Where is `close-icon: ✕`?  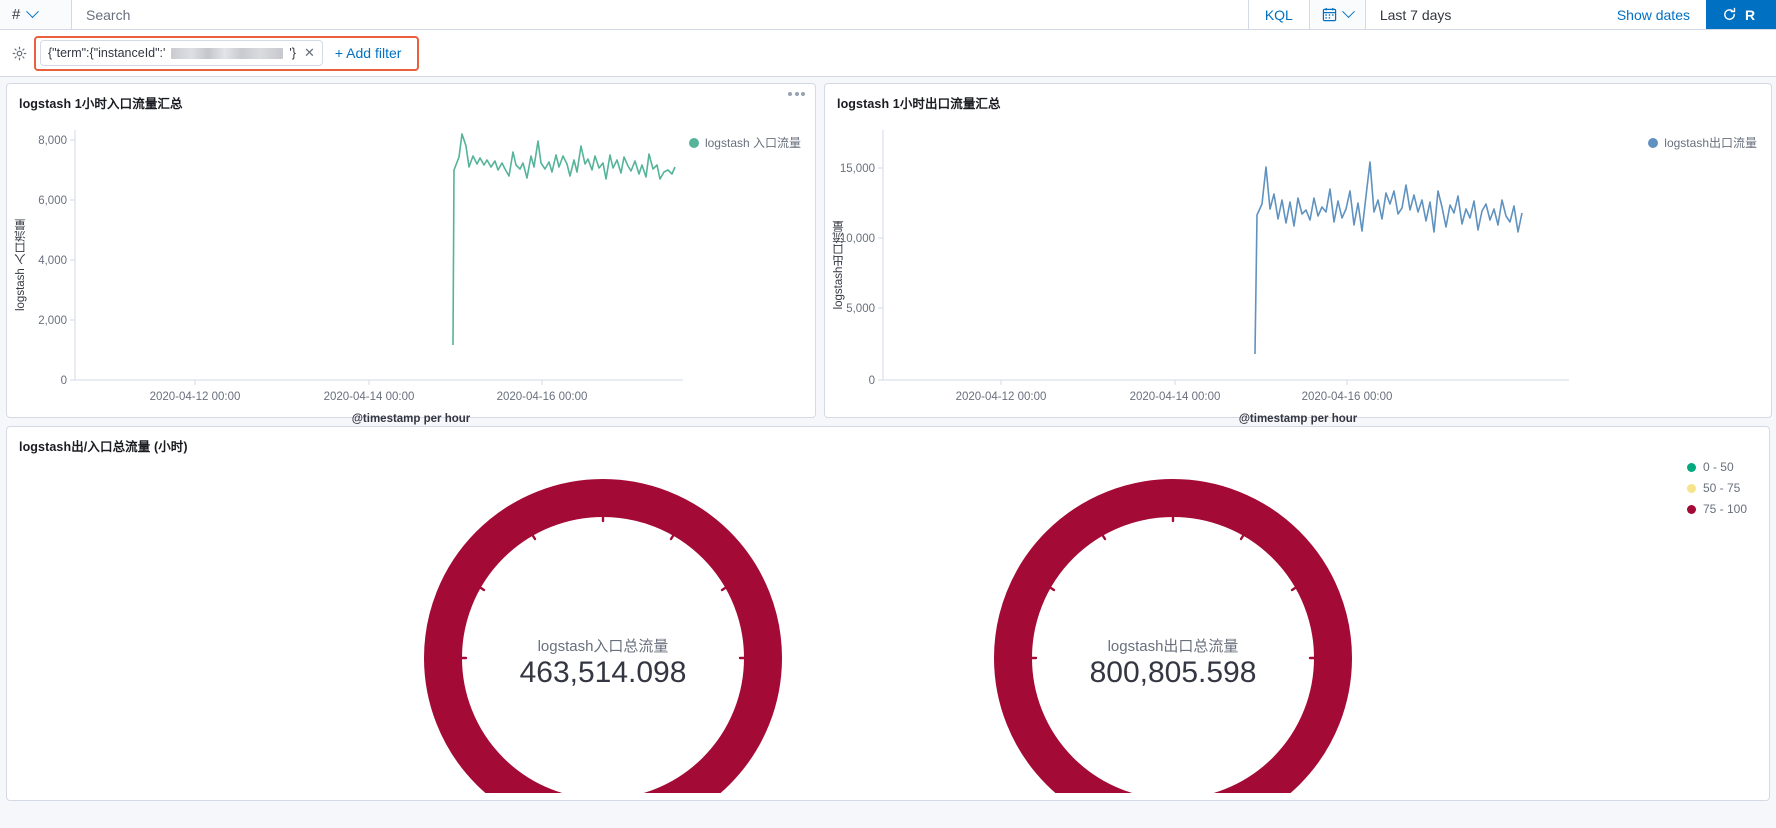
close-icon: ✕ is located at coordinates (308, 53).